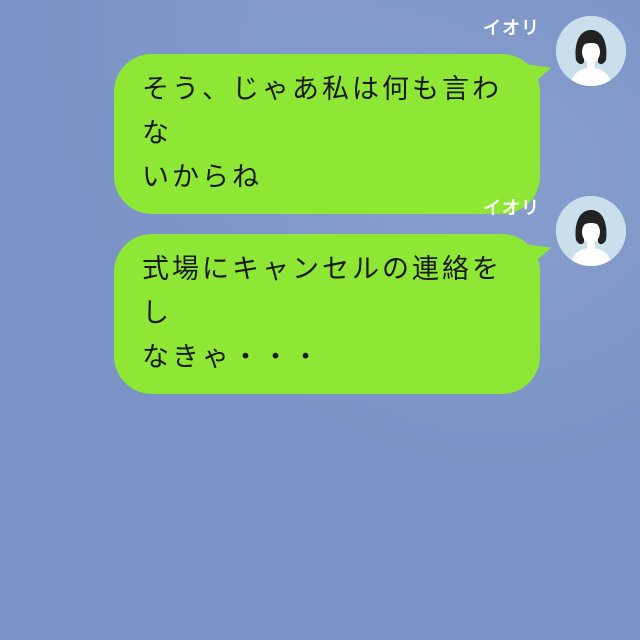 This screenshot has height=640, width=640. Describe the element at coordinates (322, 291) in the screenshot. I see `message-text-line: 式場にキャンセルの連絡をし` at that location.